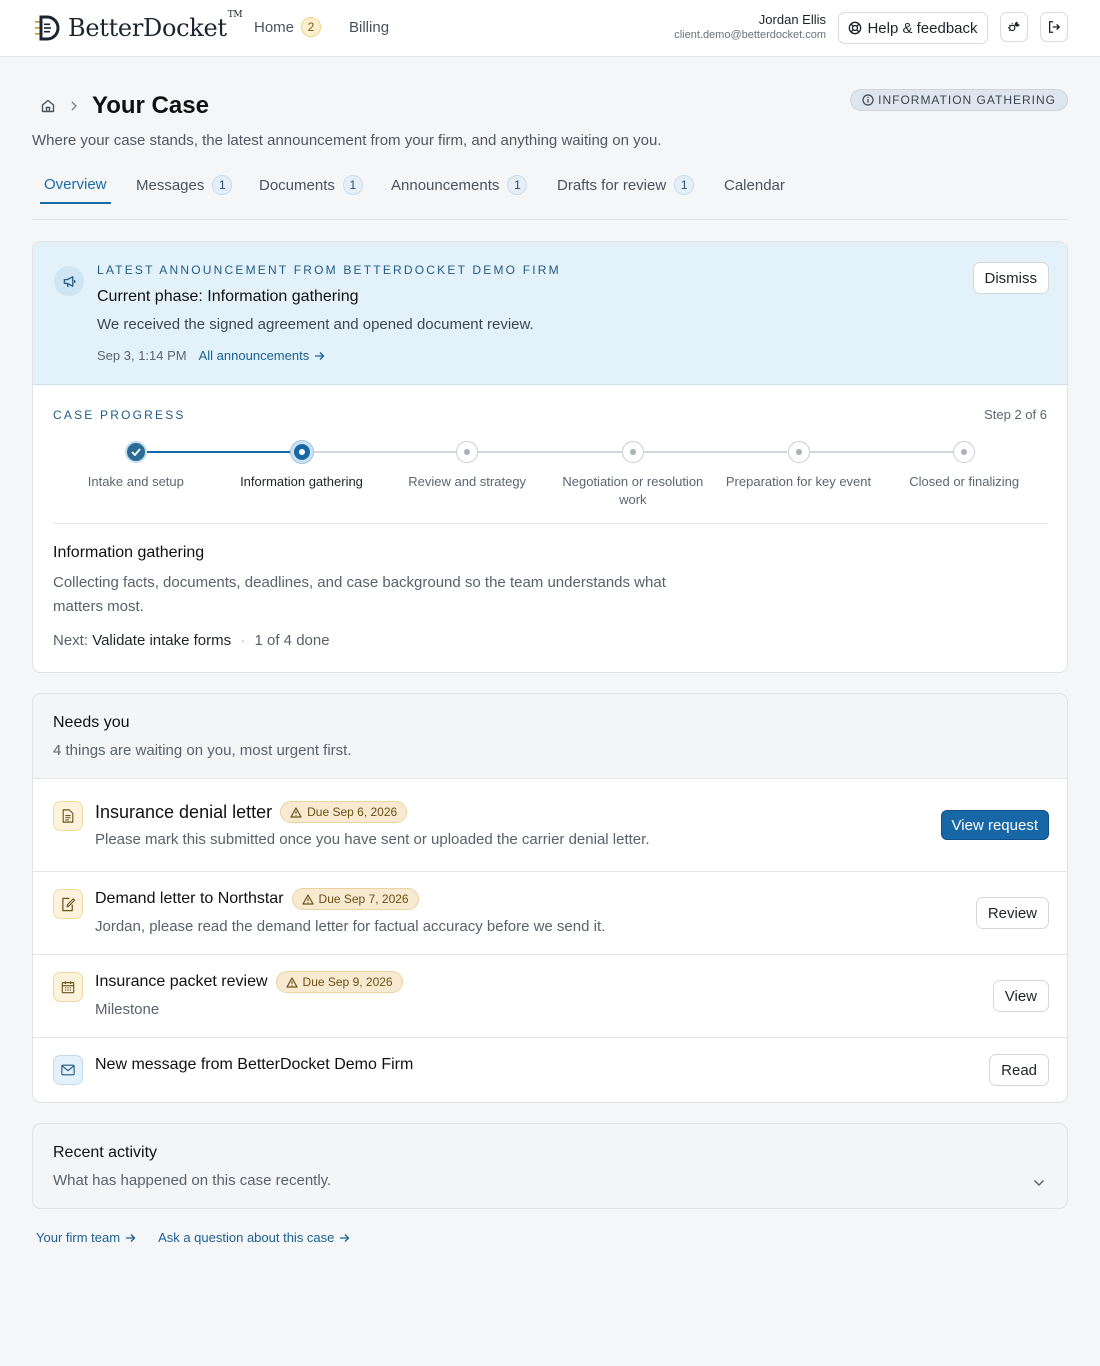  I want to click on tab-overview-label: Overview, so click(75, 184).